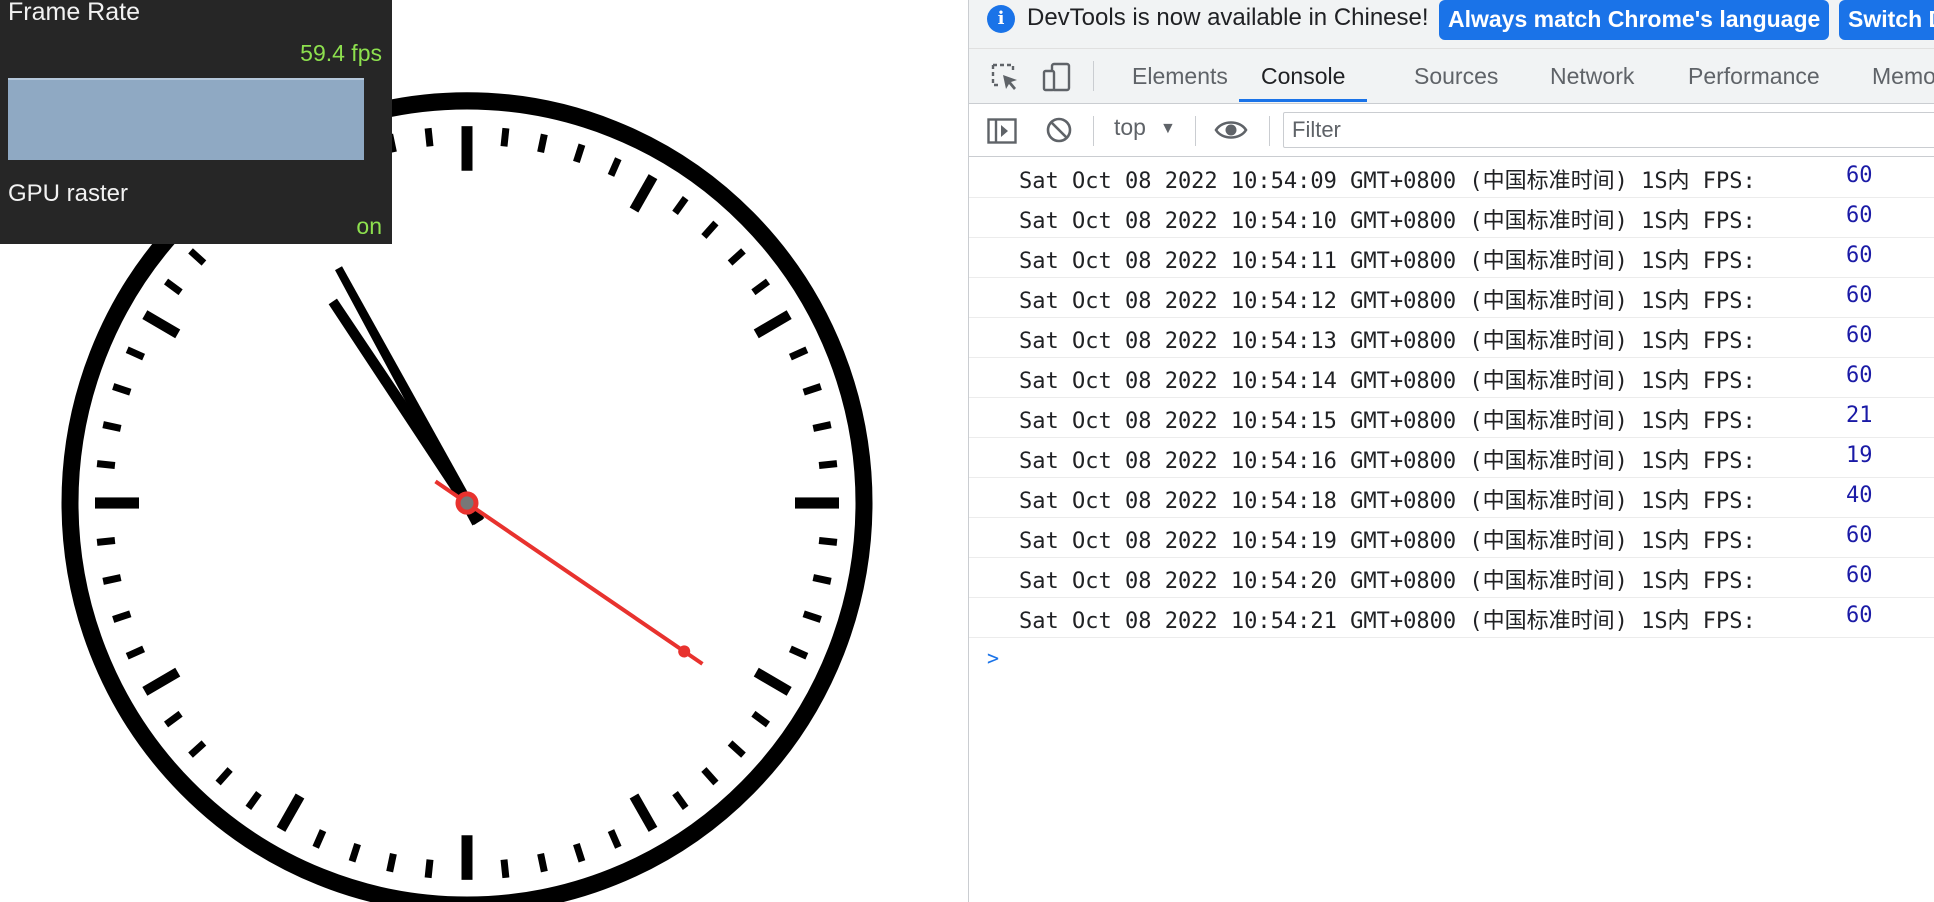 The height and width of the screenshot is (902, 1934). Describe the element at coordinates (1859, 415) in the screenshot. I see `console-fps-value: 21` at that location.